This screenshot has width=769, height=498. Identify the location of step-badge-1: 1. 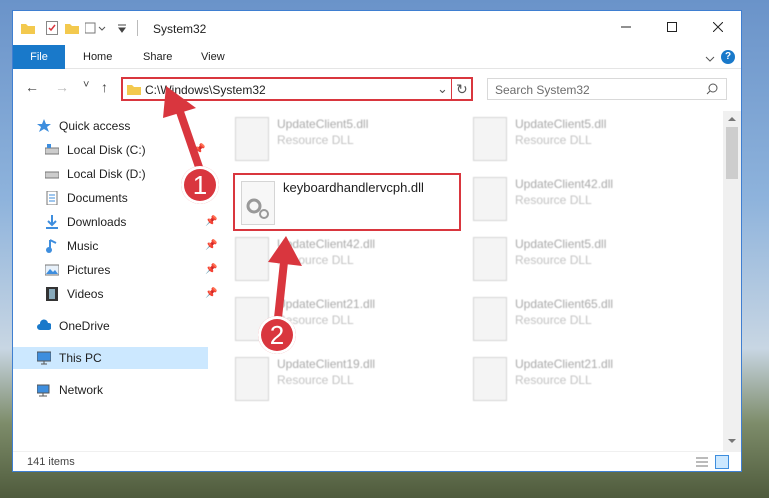
(200, 185).